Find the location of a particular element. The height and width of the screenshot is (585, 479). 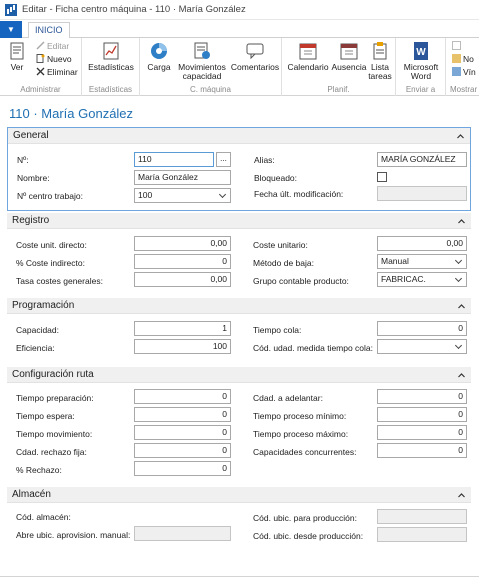

group-label-c-maquina: C. máquina is located at coordinates (210, 89).